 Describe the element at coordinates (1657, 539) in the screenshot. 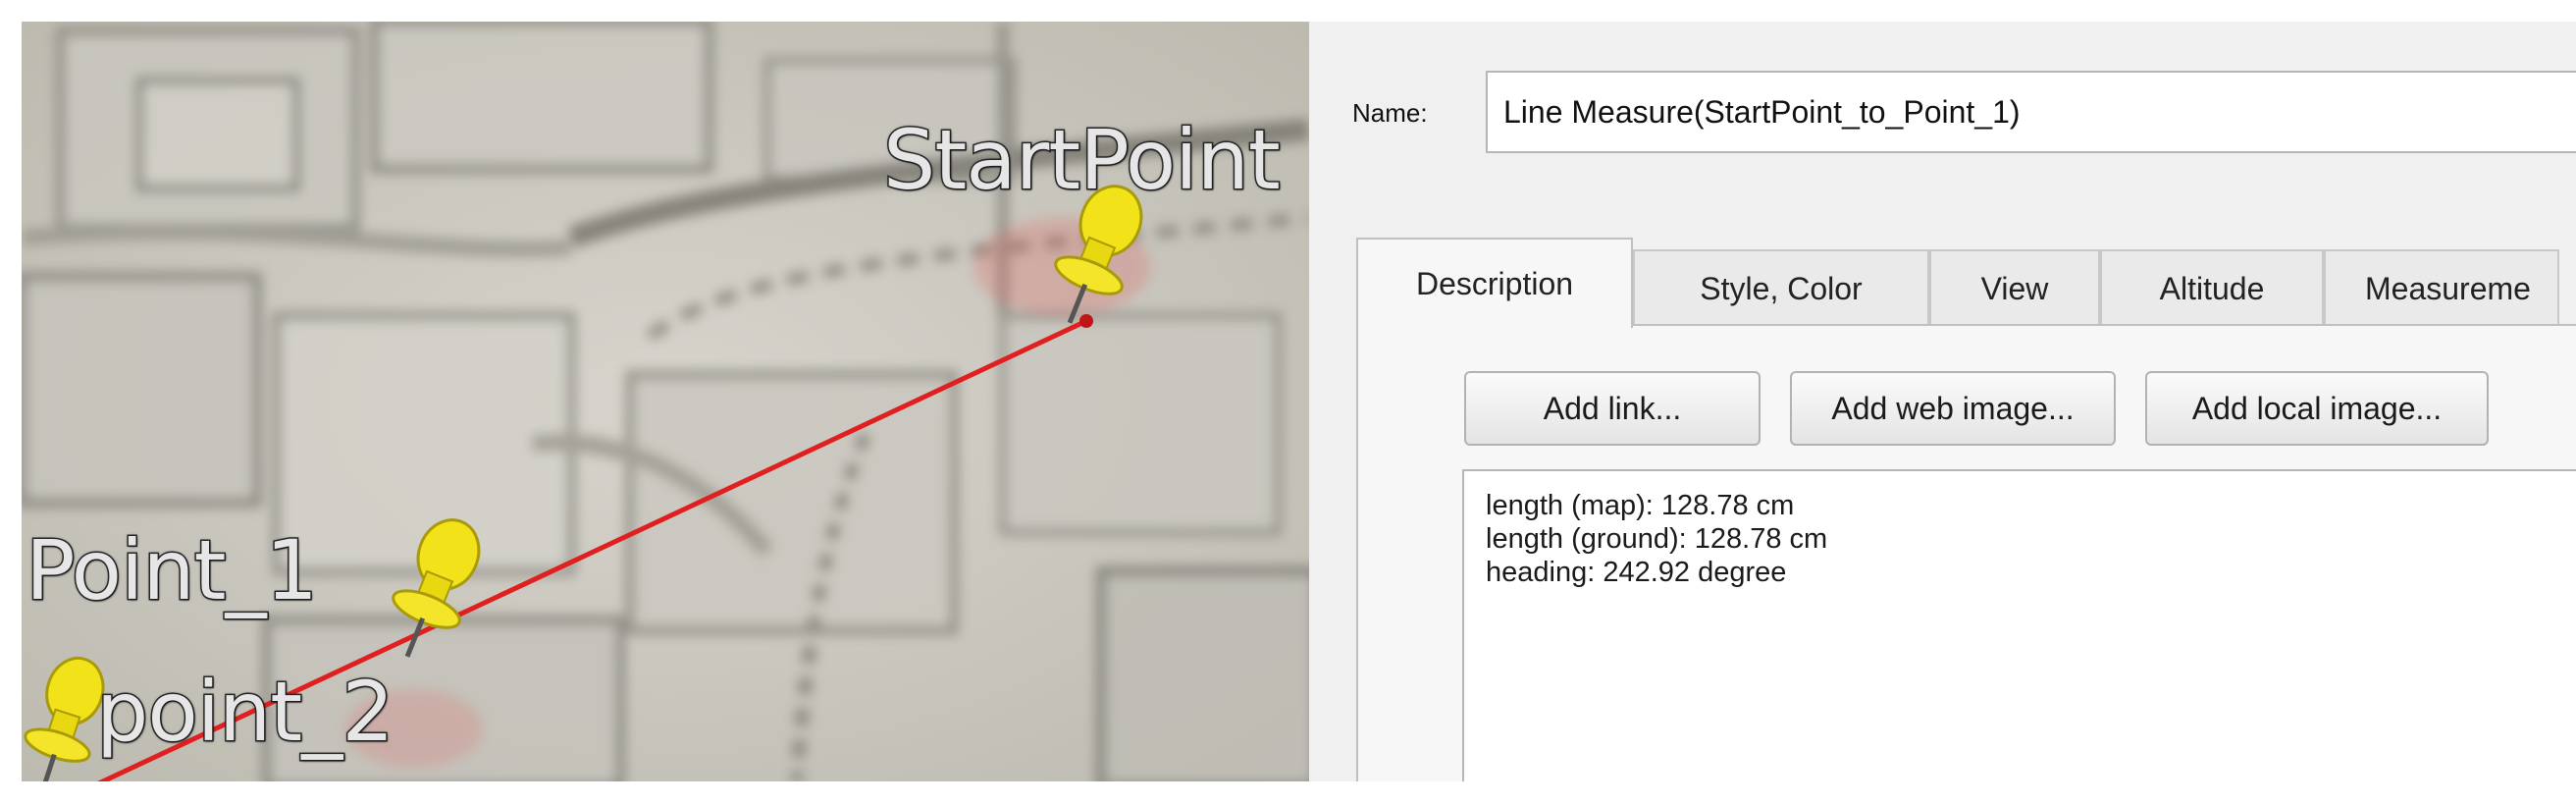

I see `description-line-length-ground: length (ground): 128.78 cm` at that location.